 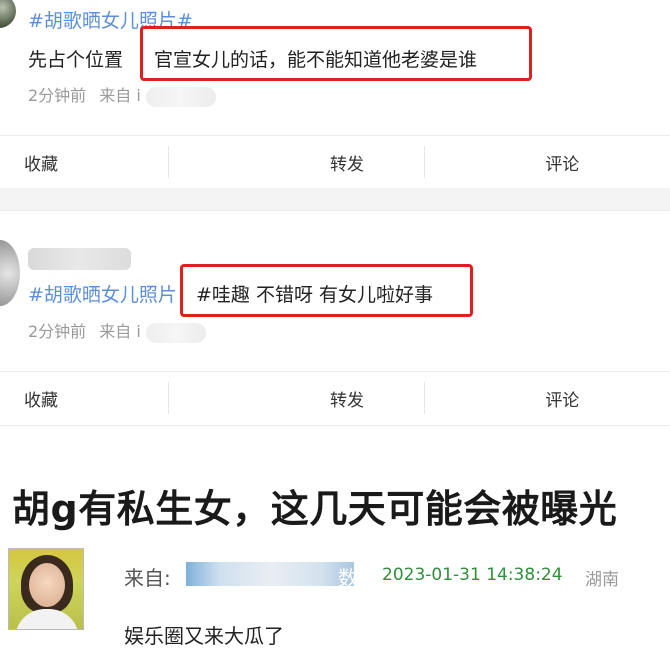 What do you see at coordinates (472, 575) in the screenshot?
I see `reply-timestamp: 2023-01-31 14:38:24` at bounding box center [472, 575].